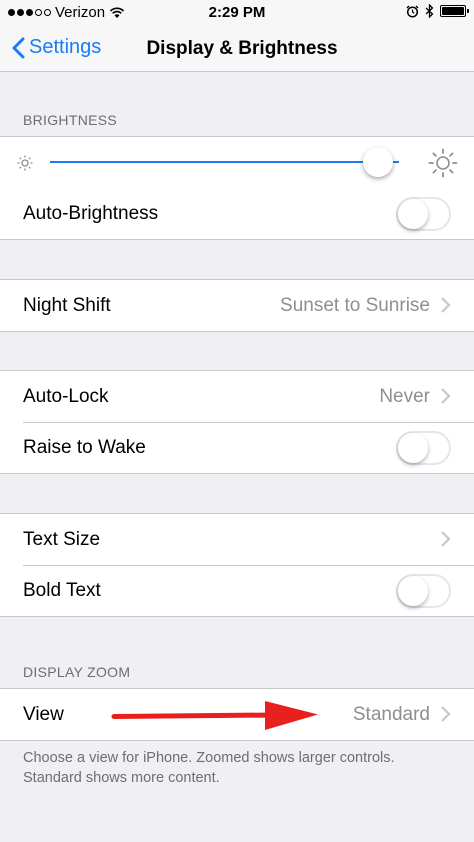 The image size is (474, 842). What do you see at coordinates (378, 162) in the screenshot?
I see `brightness-slider-knob` at bounding box center [378, 162].